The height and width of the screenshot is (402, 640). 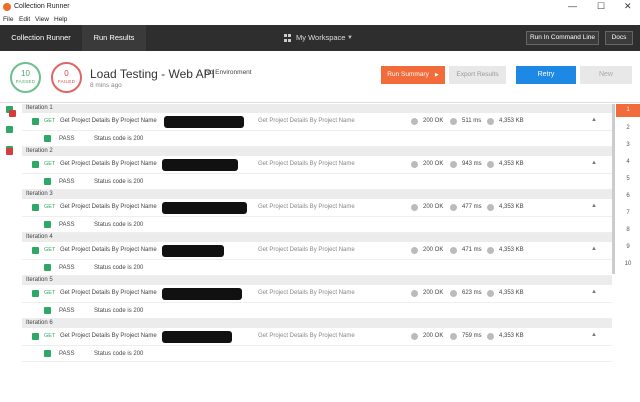 What do you see at coordinates (414, 121) in the screenshot?
I see `status-dot-icon` at bounding box center [414, 121].